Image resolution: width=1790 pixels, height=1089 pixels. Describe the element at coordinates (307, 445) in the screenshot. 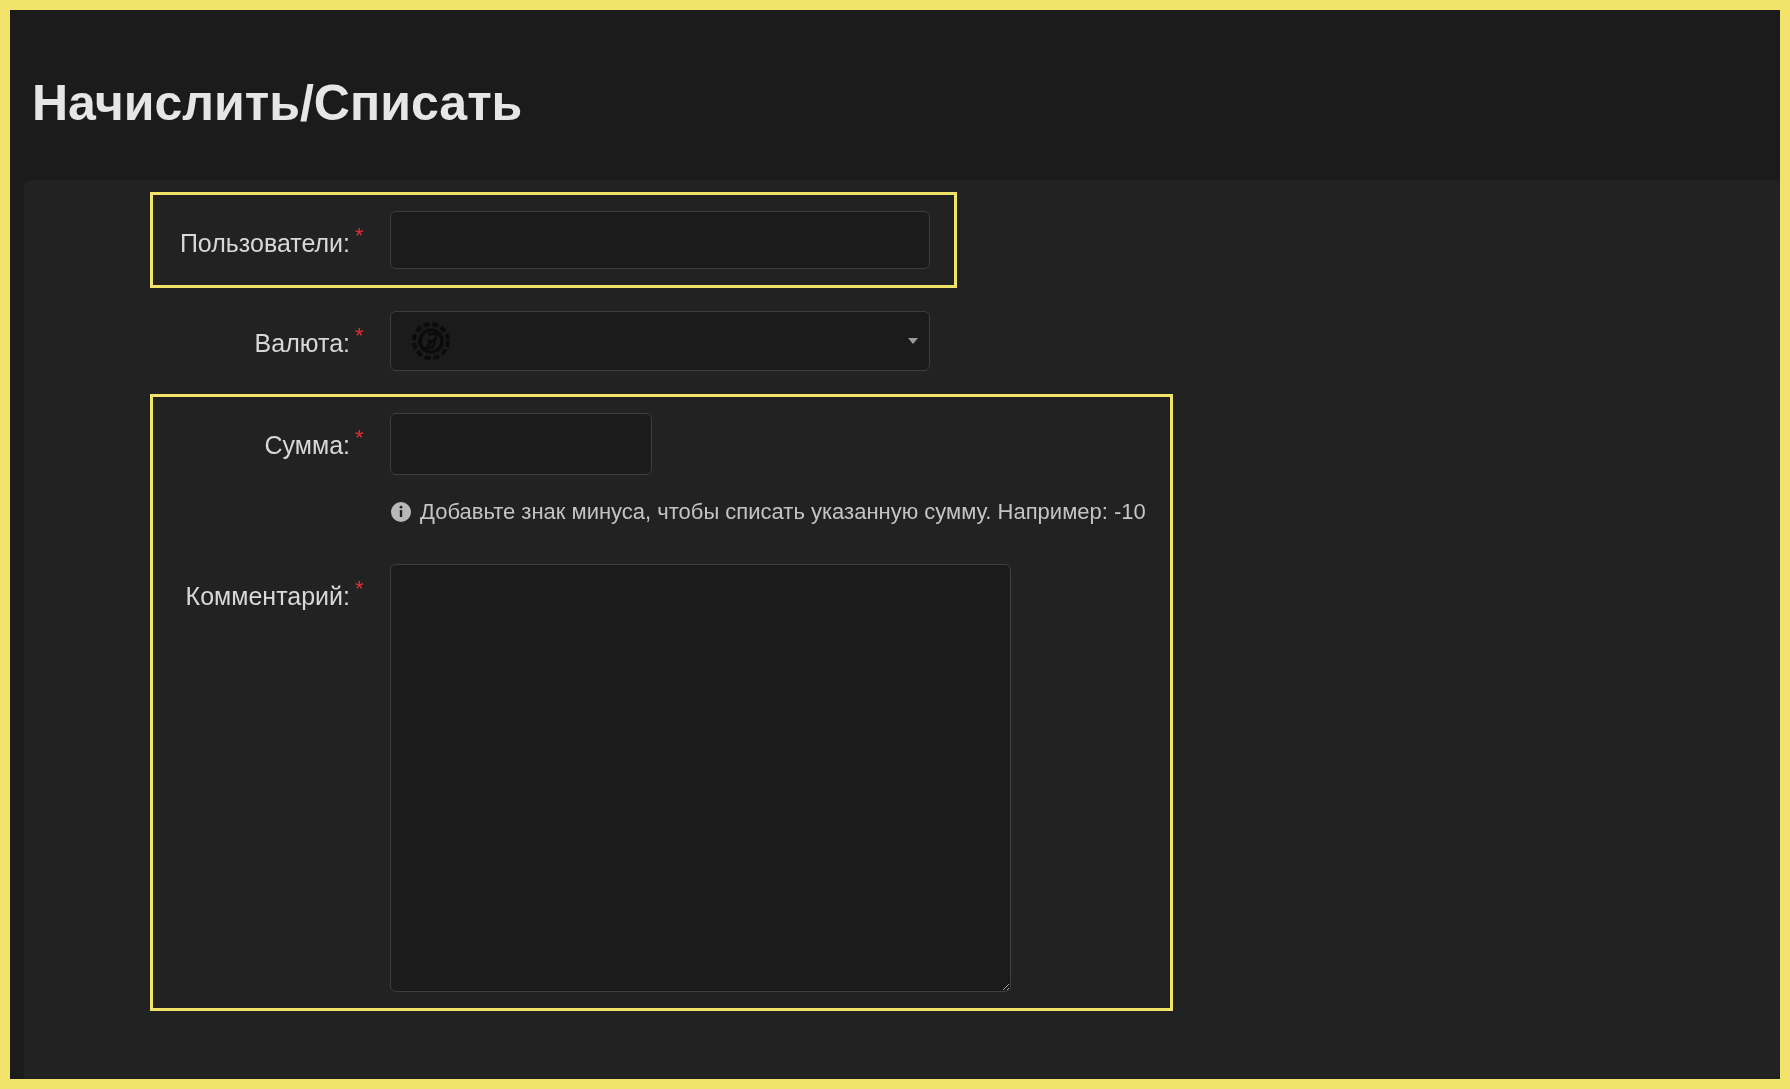

I see `field-label: Сумма:` at that location.